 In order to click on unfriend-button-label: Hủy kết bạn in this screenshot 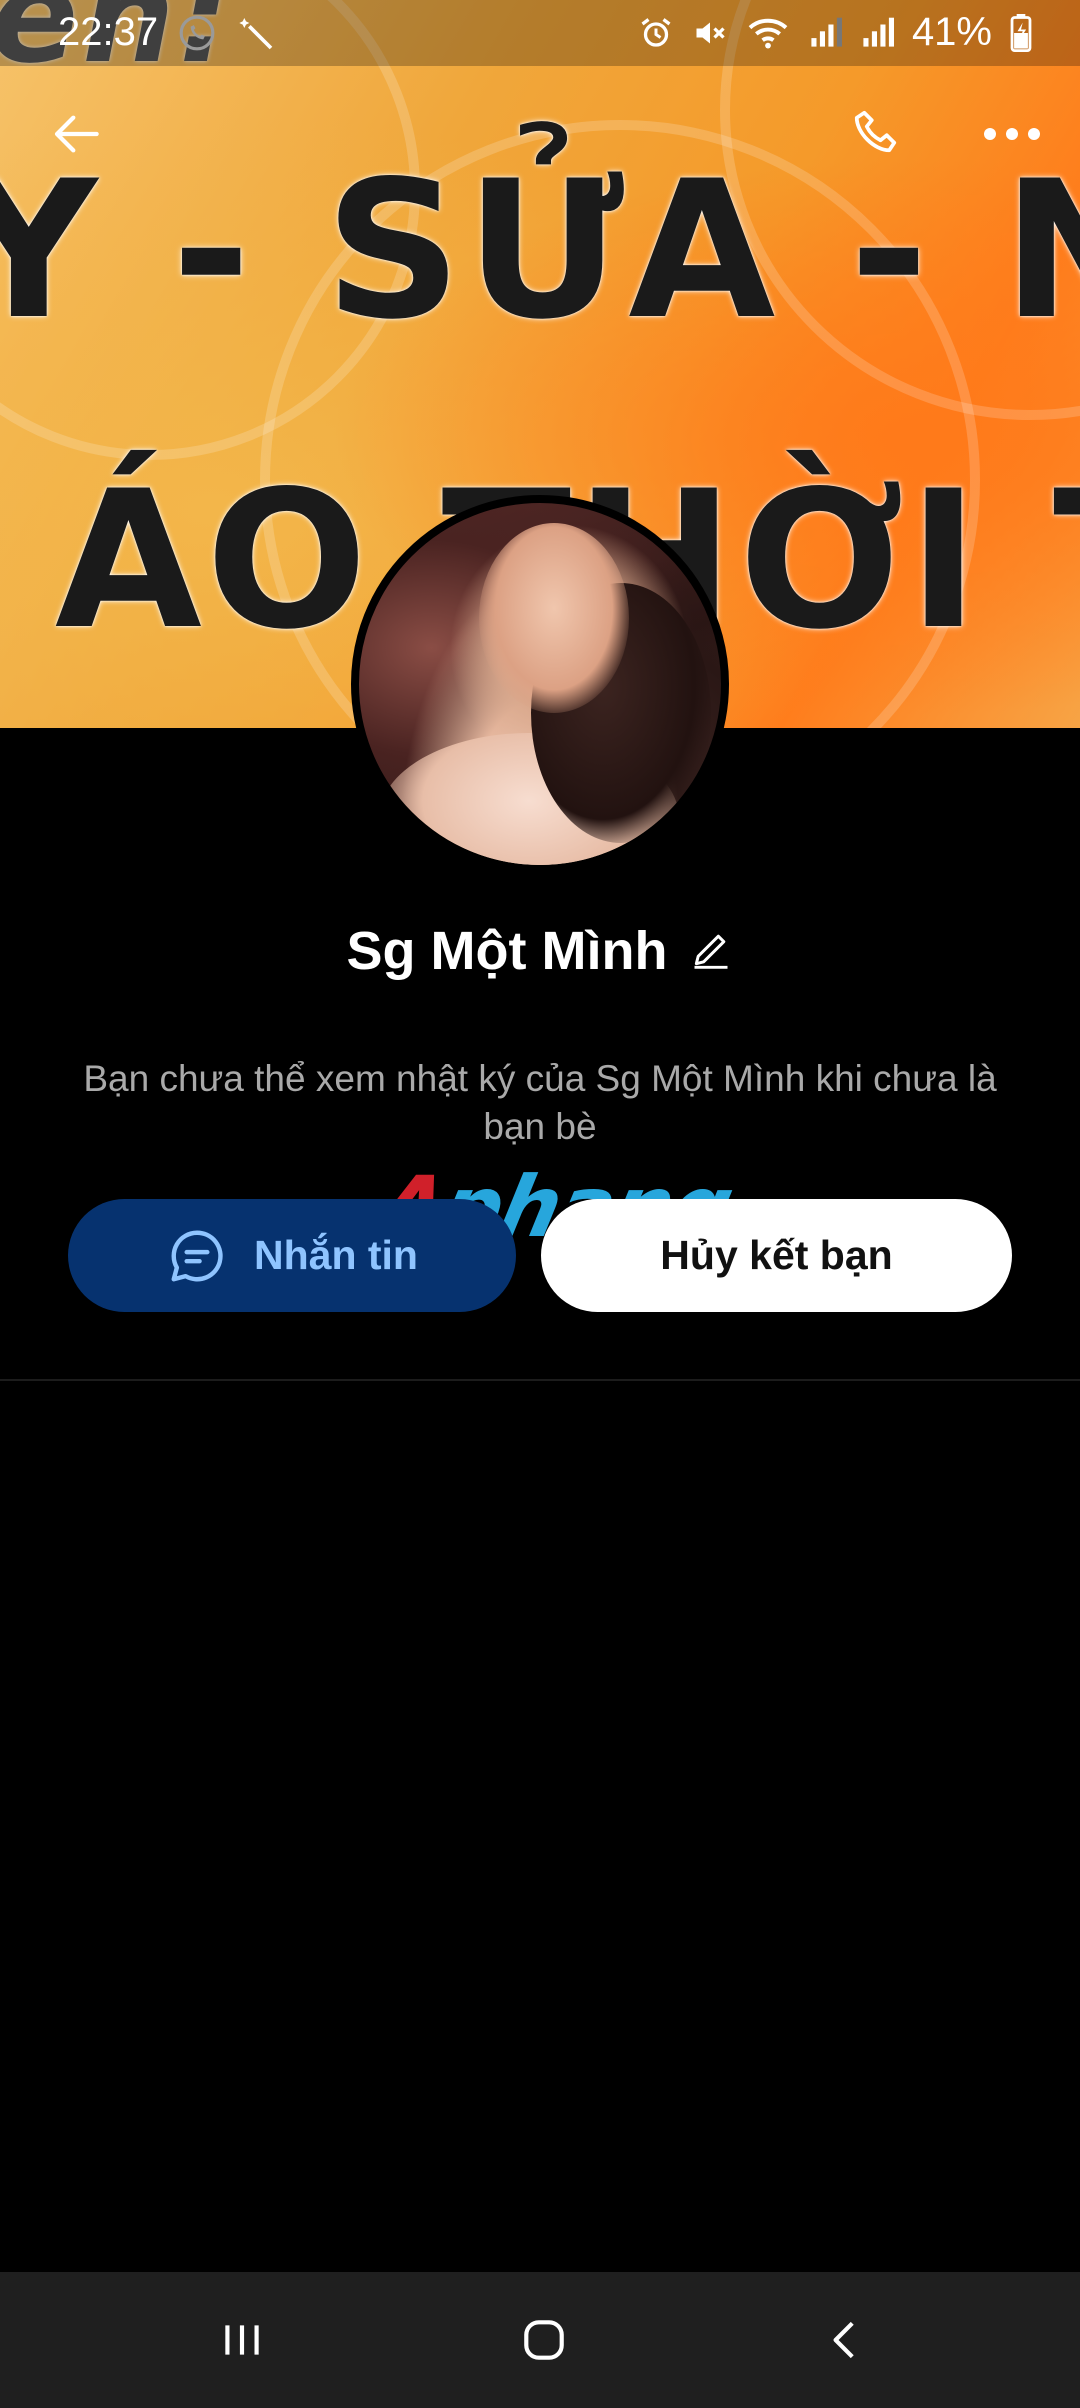, I will do `click(776, 1255)`.